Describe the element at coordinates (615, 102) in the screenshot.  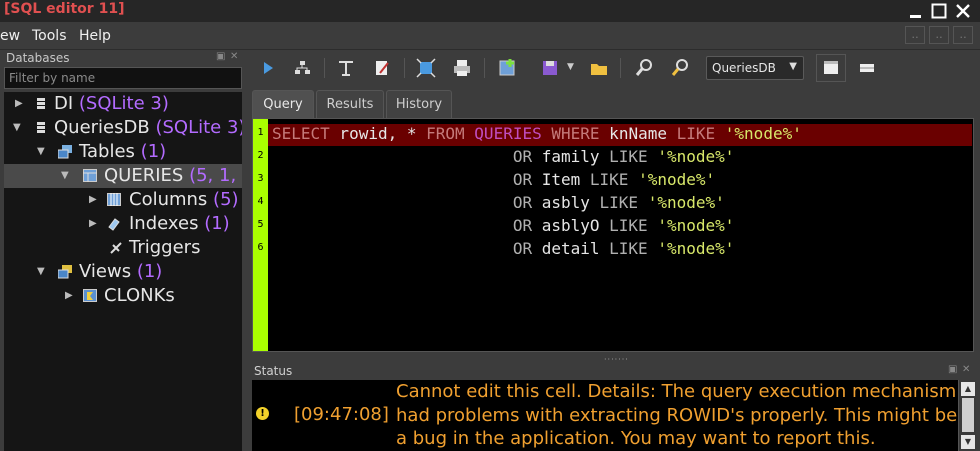
I see `editor-tabs: Query Results History` at that location.